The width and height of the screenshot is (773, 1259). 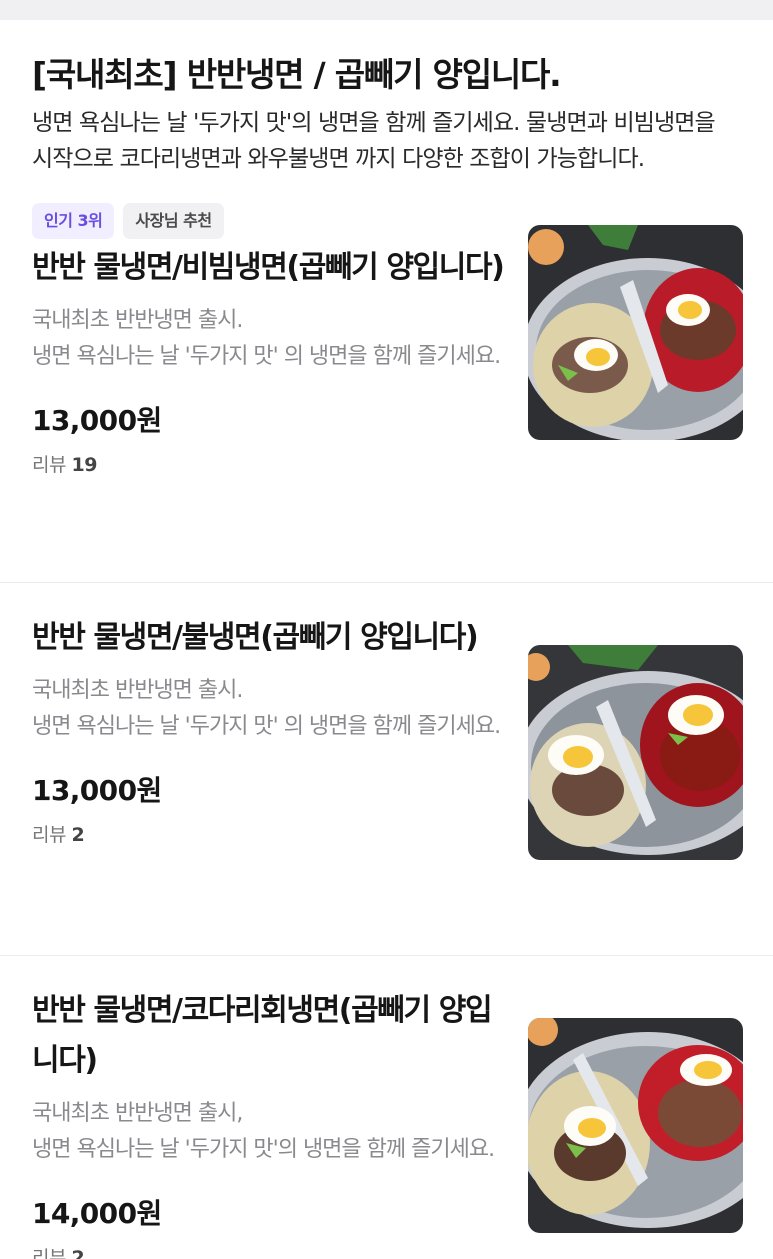 I want to click on menu-item-description-line1: 국내최초 반반냉면 출시,, so click(x=137, y=1113).